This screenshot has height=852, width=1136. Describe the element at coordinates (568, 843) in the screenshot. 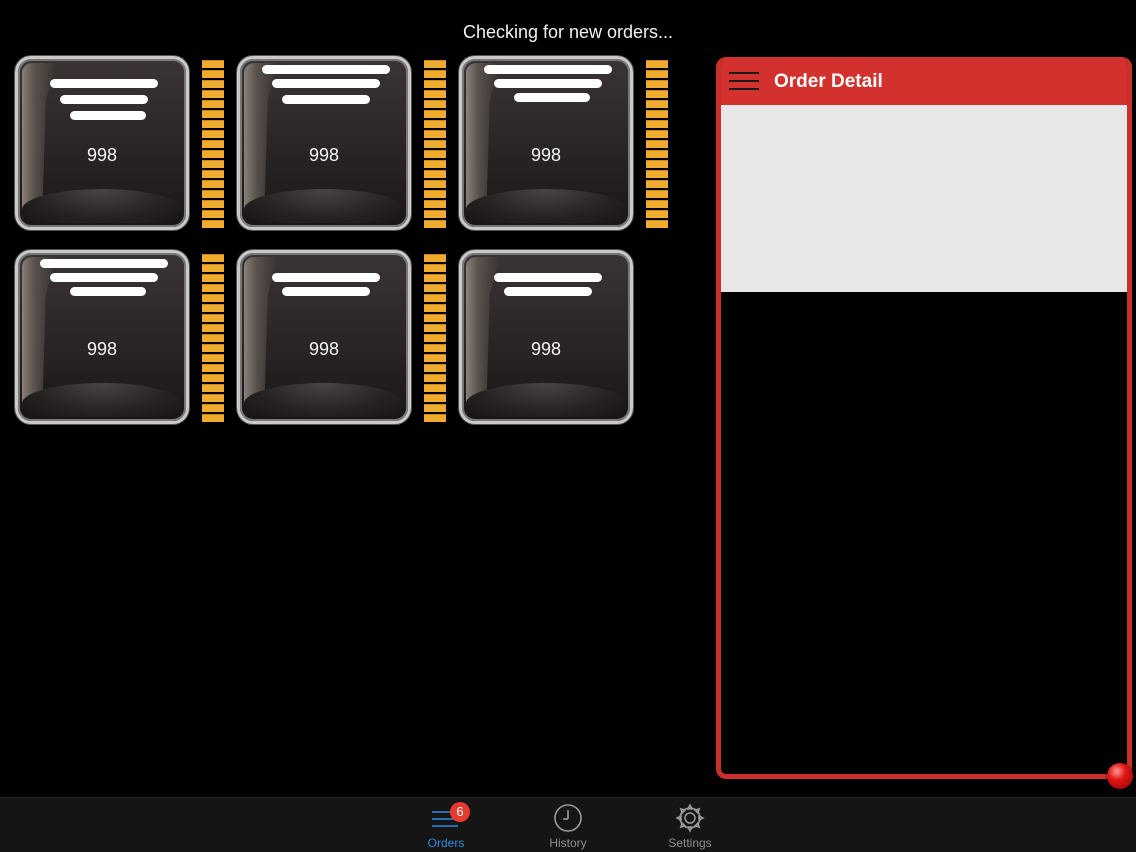

I see `tab-label: History` at that location.